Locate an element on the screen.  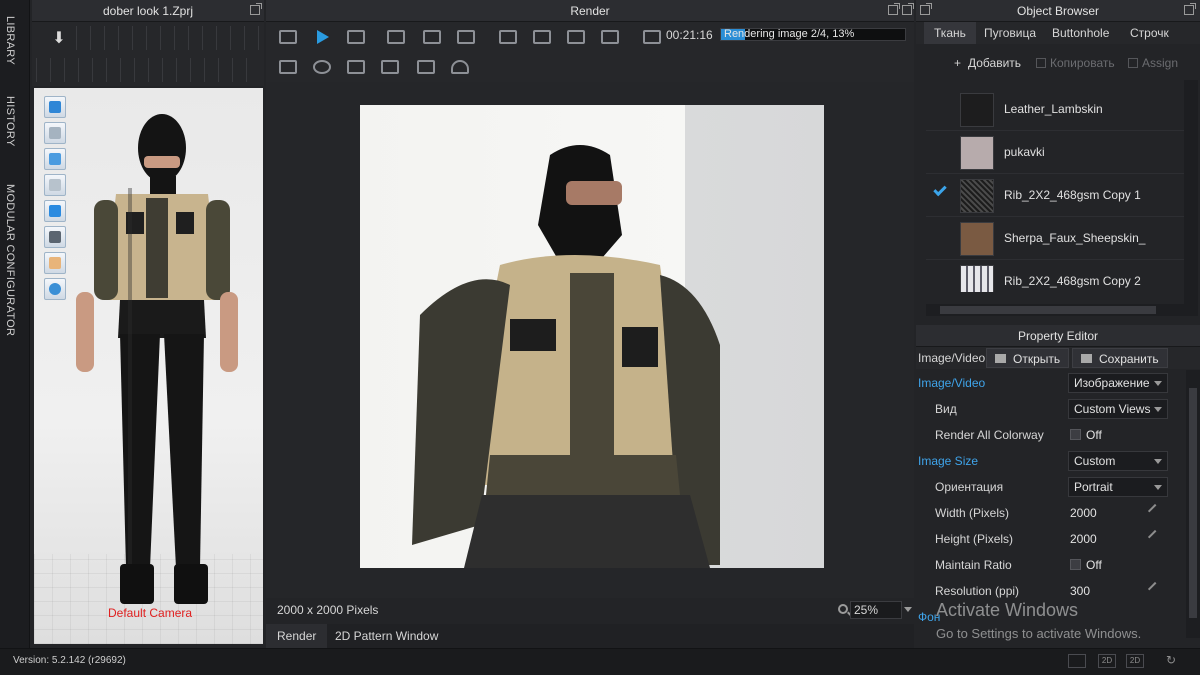
render-progress-bar: Rendering image 2/4, 13% is located at coordinates (813, 34).